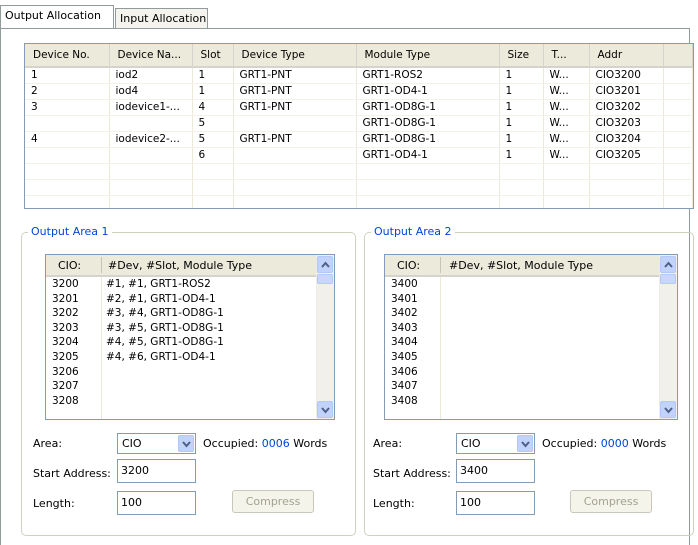 The image size is (698, 545). I want to click on cell-device-no: 2, so click(67, 91).